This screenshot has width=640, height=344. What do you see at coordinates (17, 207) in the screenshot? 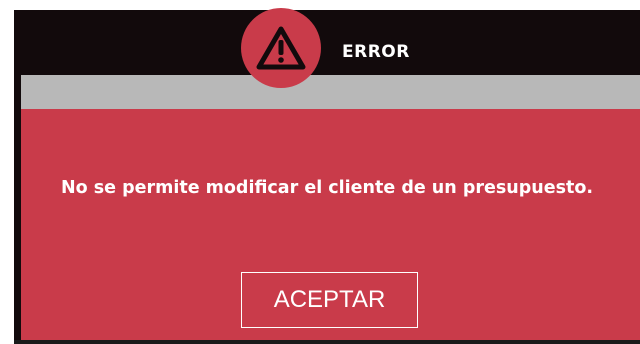
I see `dialog-left-edge` at bounding box center [17, 207].